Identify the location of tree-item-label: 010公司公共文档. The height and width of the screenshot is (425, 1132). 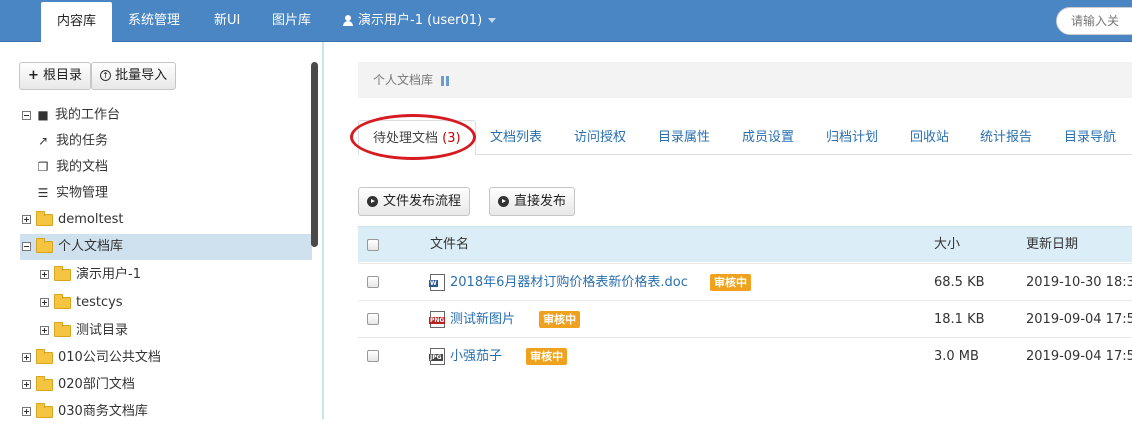
(109, 357).